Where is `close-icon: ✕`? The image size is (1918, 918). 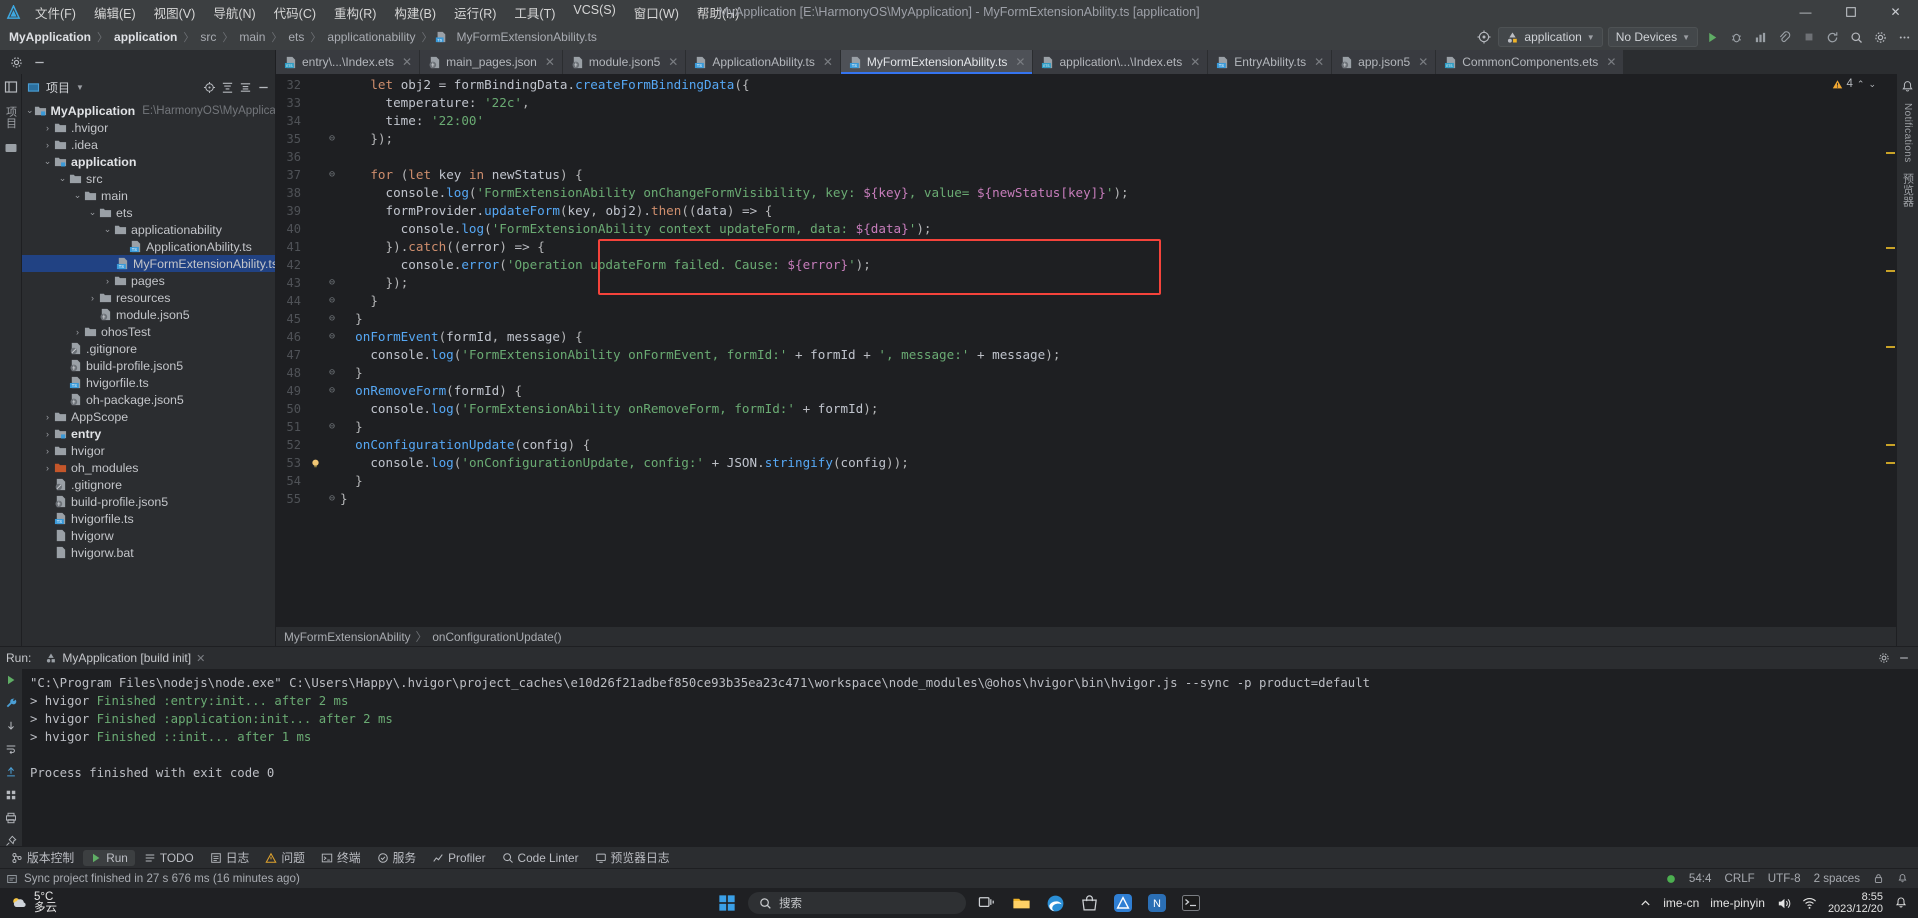
close-icon: ✕ is located at coordinates (200, 658).